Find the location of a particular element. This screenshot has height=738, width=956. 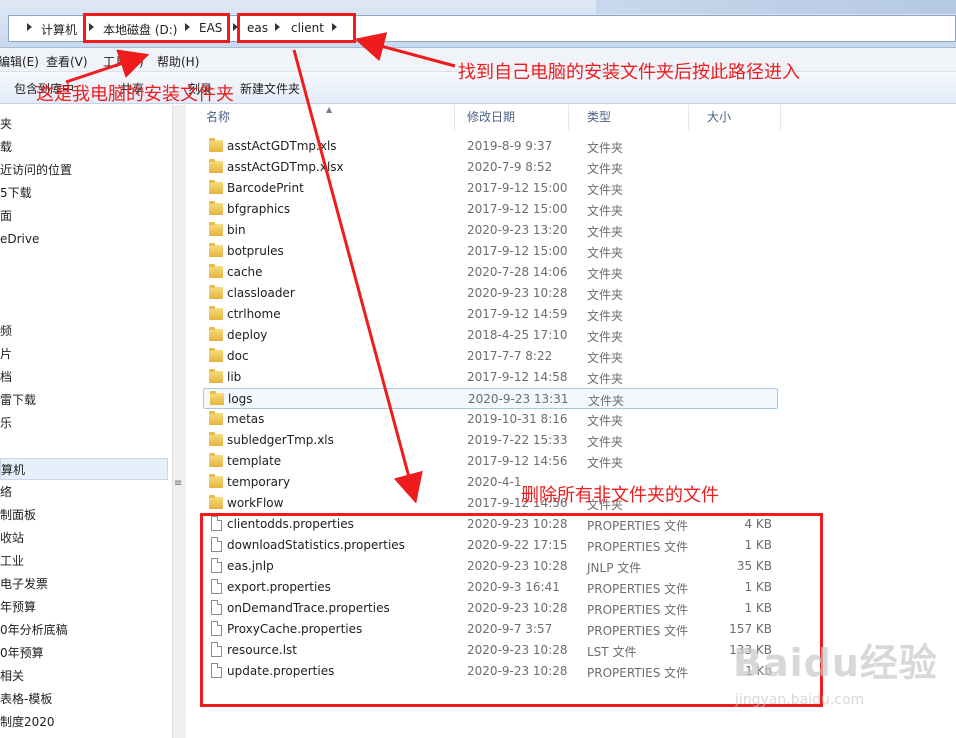

watermark: Baidu经验 jingyan.baidu.com is located at coordinates (843, 682).